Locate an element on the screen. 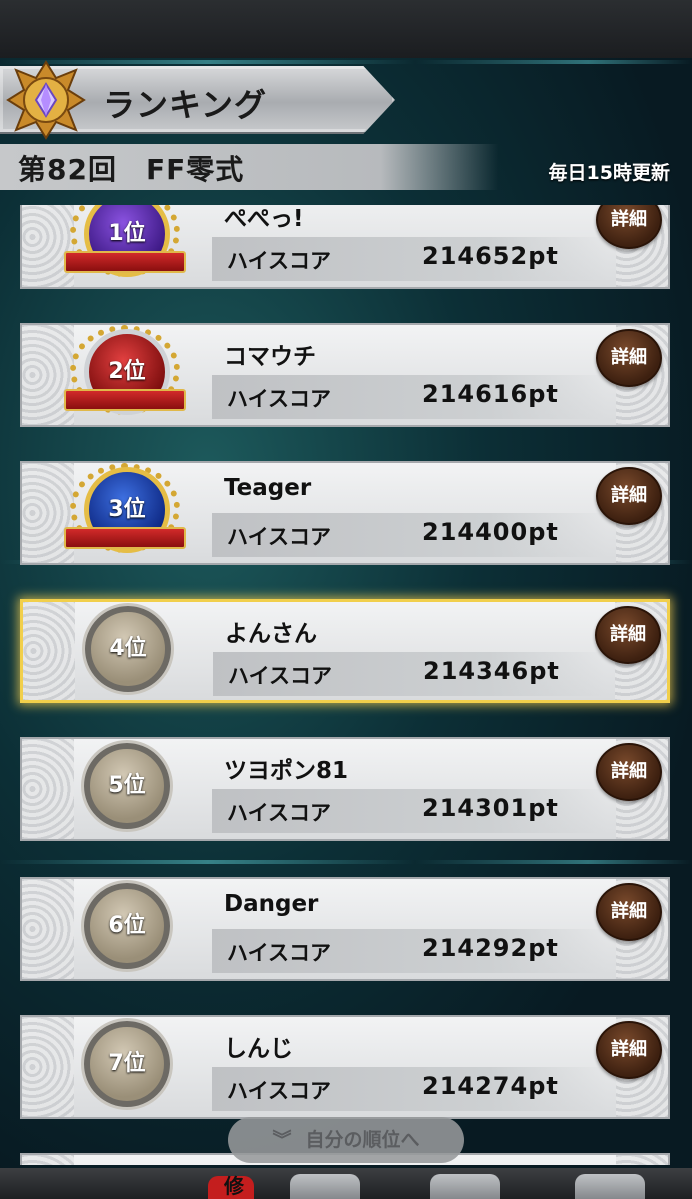 The image size is (692, 1199). page-title: ランキング is located at coordinates (185, 105).